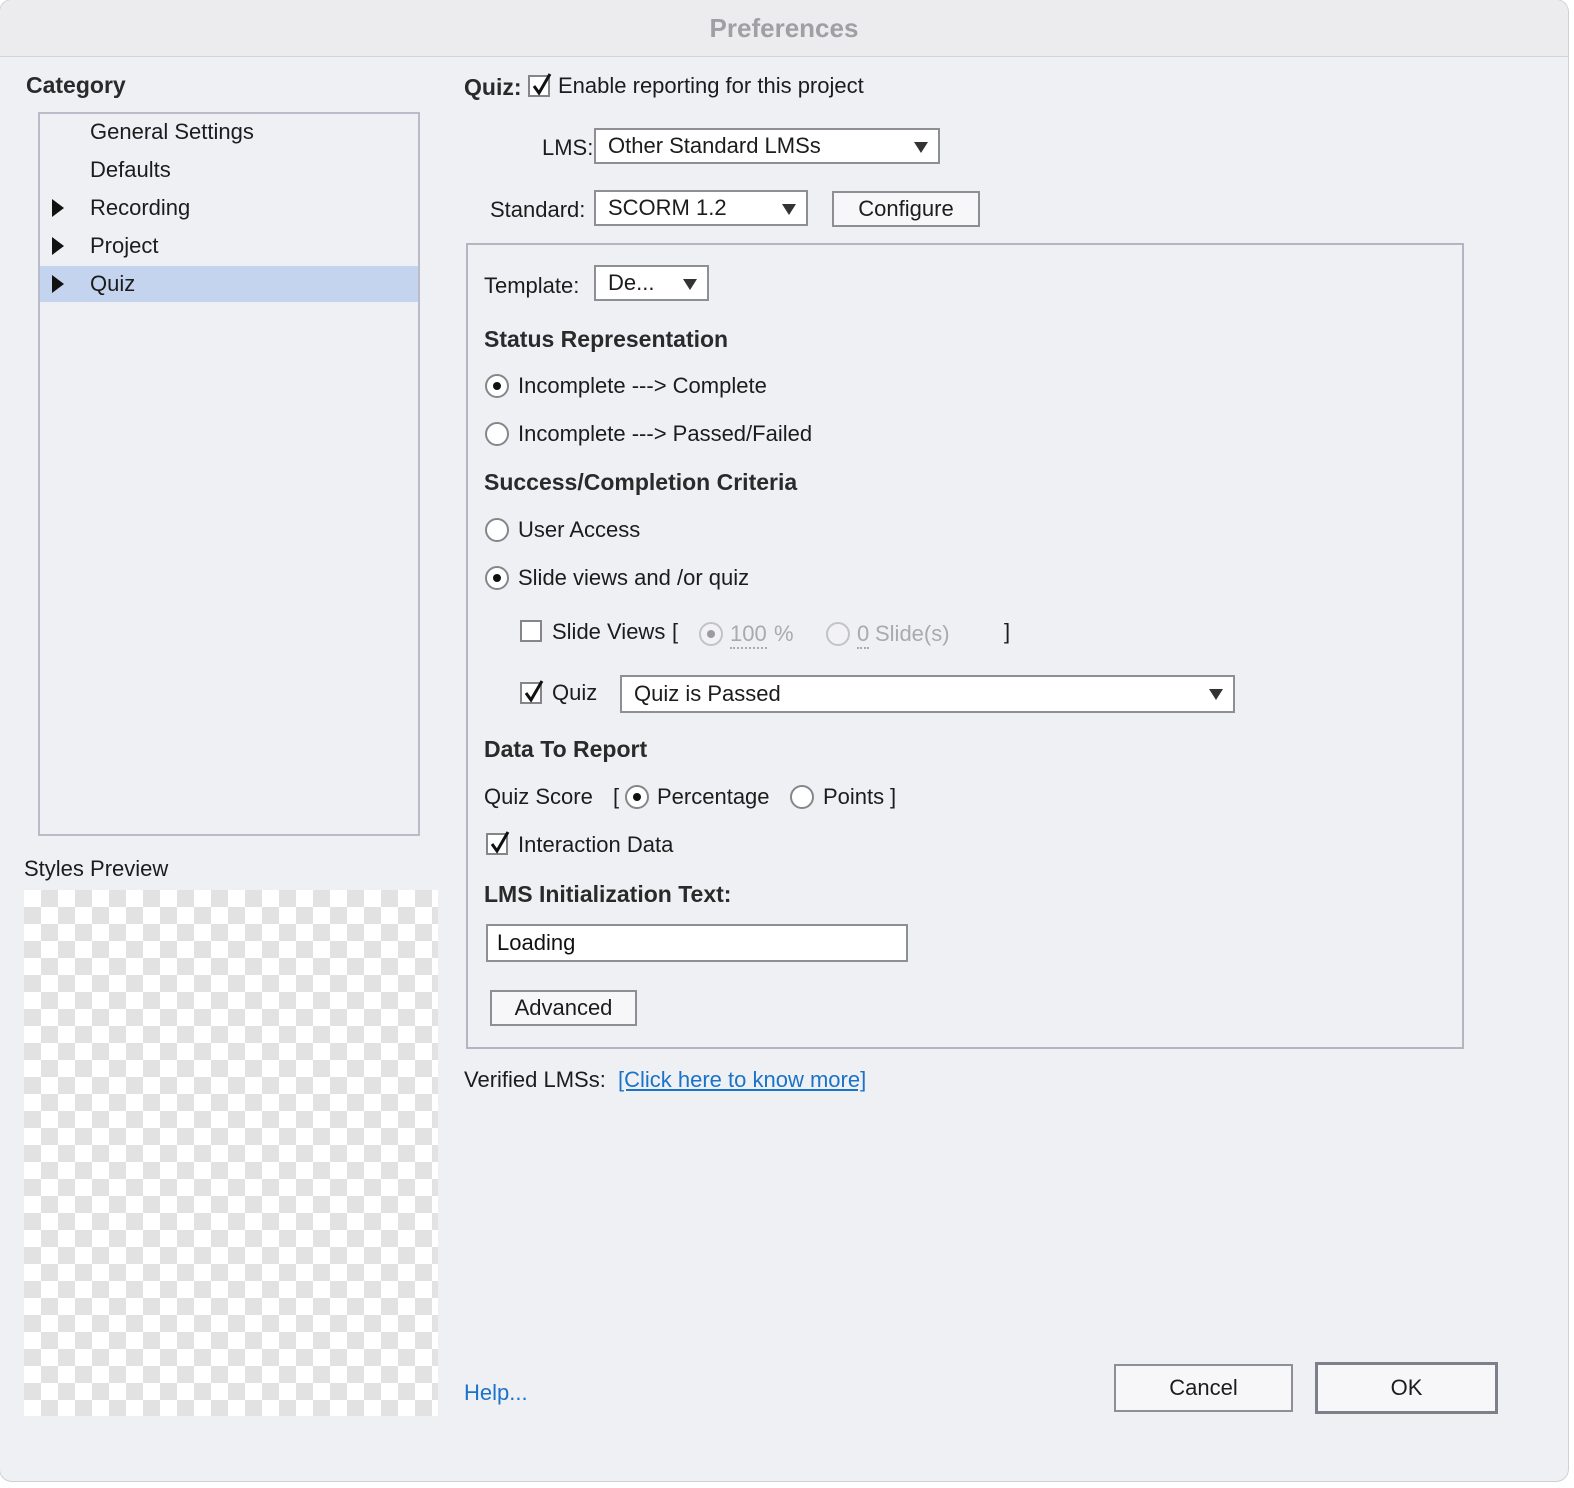 Image resolution: width=1574 pixels, height=1488 pixels. Describe the element at coordinates (172, 131) in the screenshot. I see `tree-item-label: General Settings` at that location.